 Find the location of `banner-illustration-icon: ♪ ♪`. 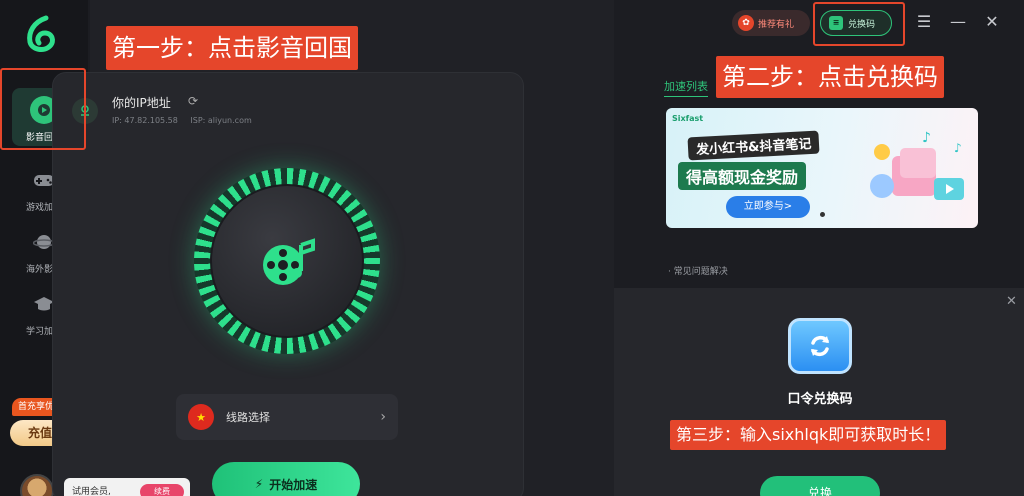

banner-illustration-icon: ♪ ♪ is located at coordinates (917, 165).